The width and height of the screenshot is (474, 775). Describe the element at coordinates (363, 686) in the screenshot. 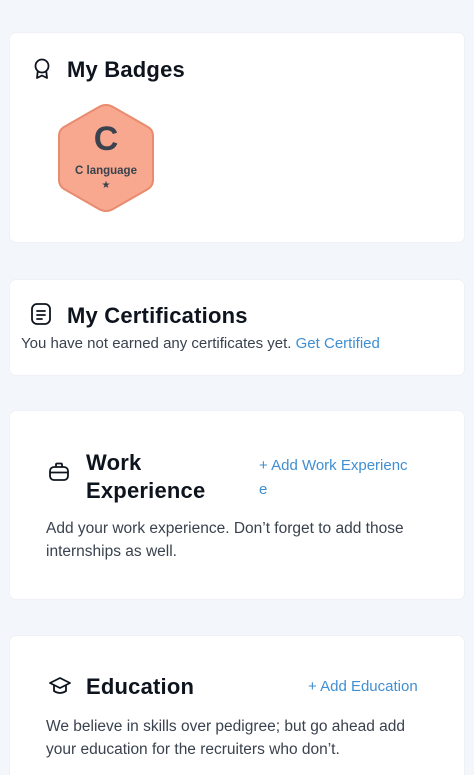

I see `add-education-link: + Add Education` at that location.